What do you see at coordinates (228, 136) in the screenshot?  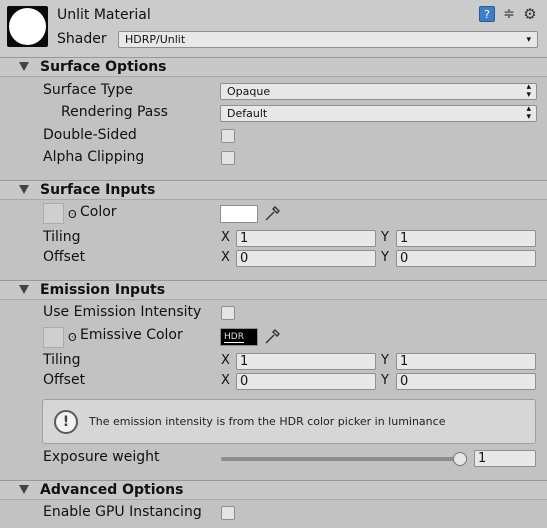 I see `double-sided-checkbox` at bounding box center [228, 136].